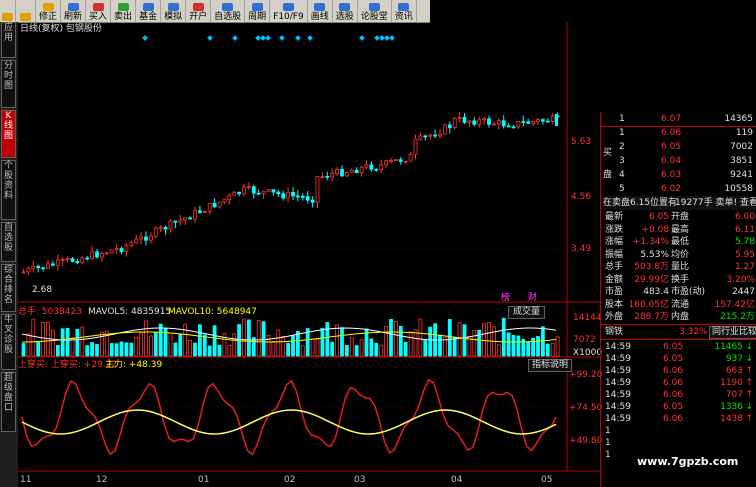 This screenshot has width=756, height=487. What do you see at coordinates (289, 417) in the screenshot?
I see `indicator-red-line` at bounding box center [289, 417].